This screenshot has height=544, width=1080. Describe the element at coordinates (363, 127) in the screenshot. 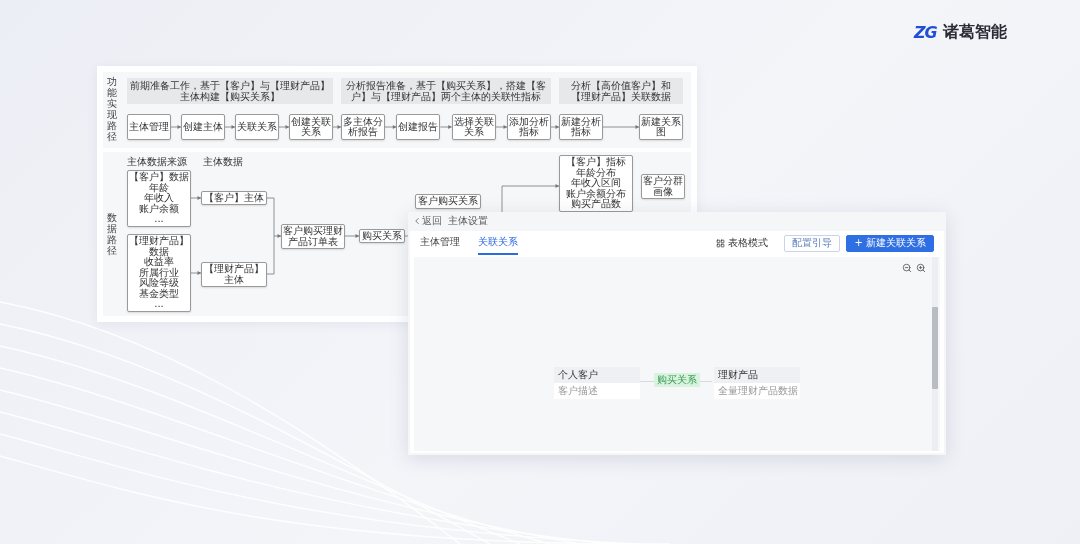

I see `step-node: 多主体分析报告` at that location.